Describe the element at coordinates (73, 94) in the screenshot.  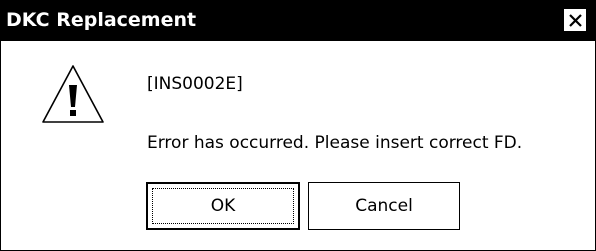
I see `warning-icon` at that location.